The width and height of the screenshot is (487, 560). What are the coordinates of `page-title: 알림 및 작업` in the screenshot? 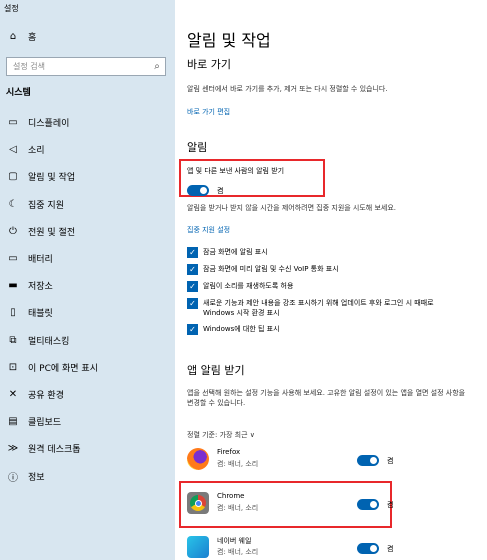 It's located at (229, 40).